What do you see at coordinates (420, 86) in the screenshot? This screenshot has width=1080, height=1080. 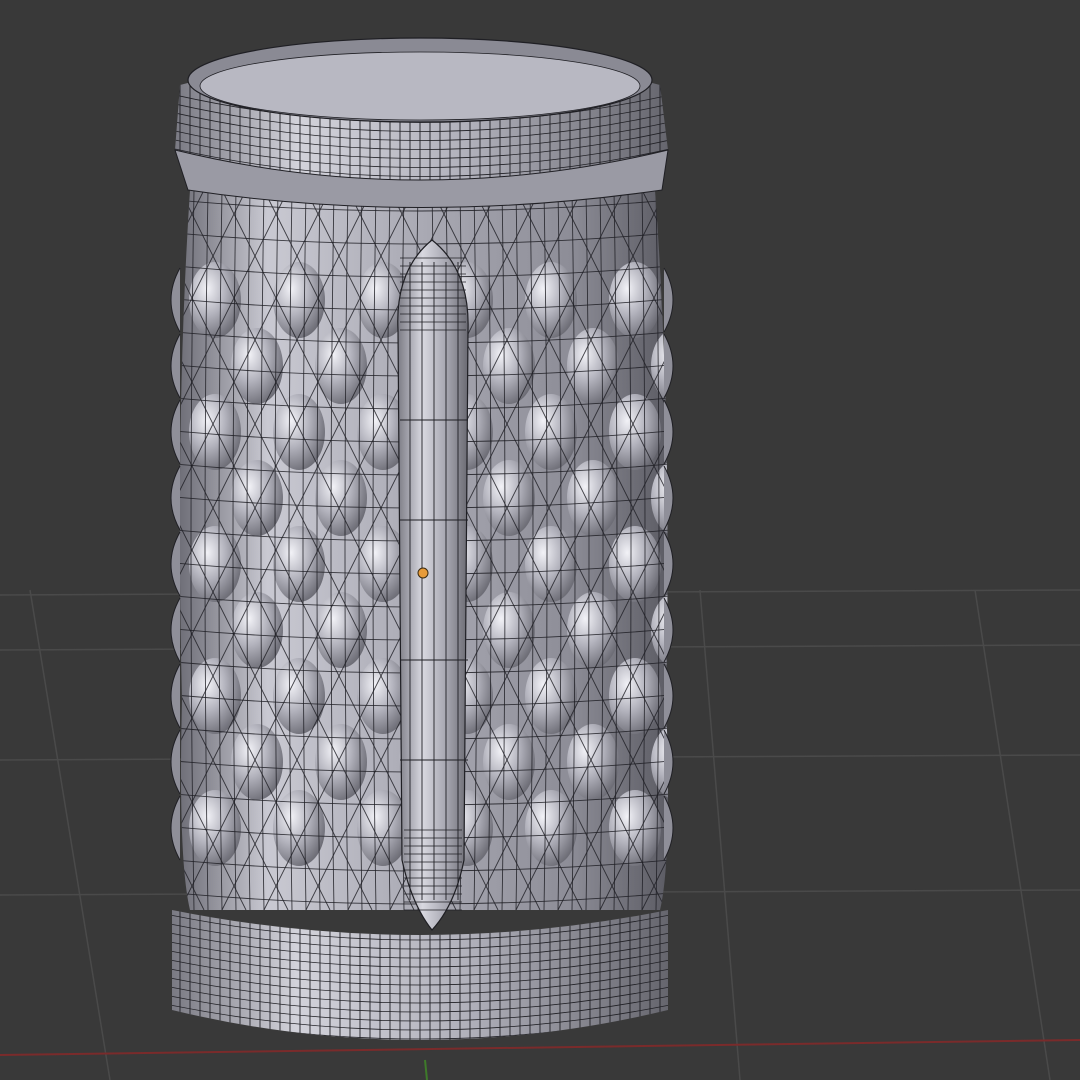 I see `mug-mouth-inner` at bounding box center [420, 86].